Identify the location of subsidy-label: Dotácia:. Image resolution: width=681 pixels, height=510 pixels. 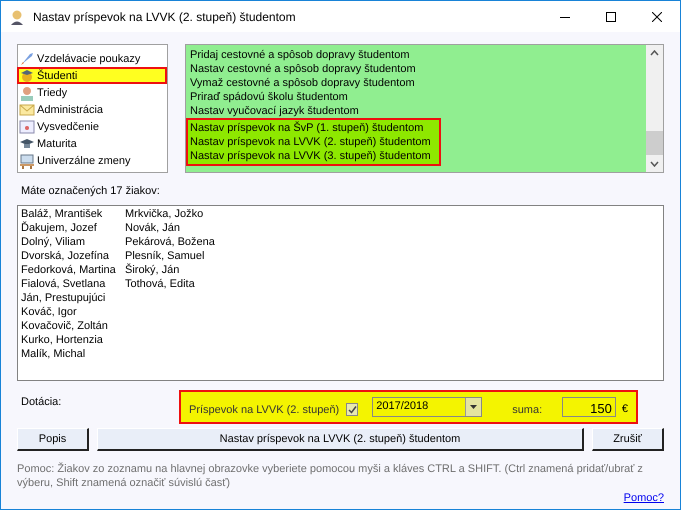
(41, 402).